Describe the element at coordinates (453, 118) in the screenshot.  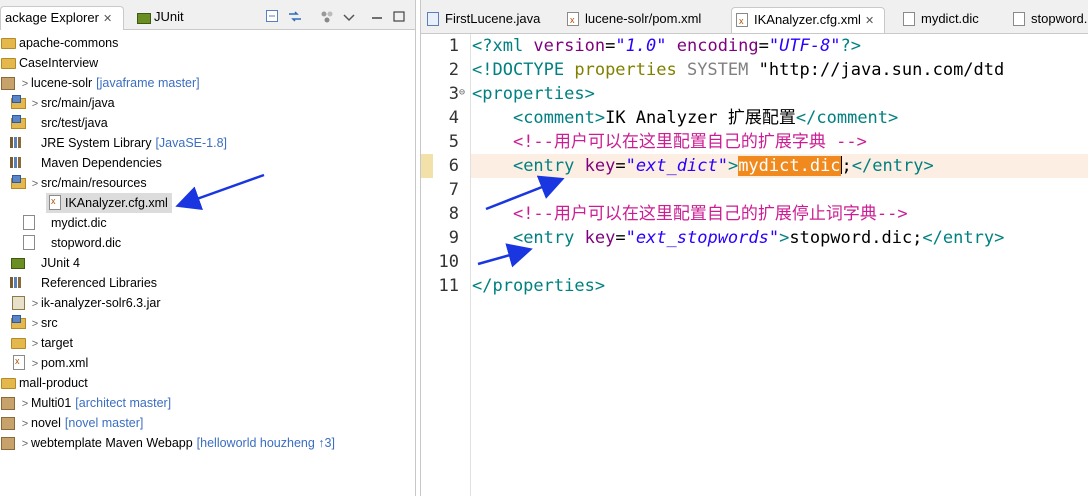
I see `line-number: 4` at that location.